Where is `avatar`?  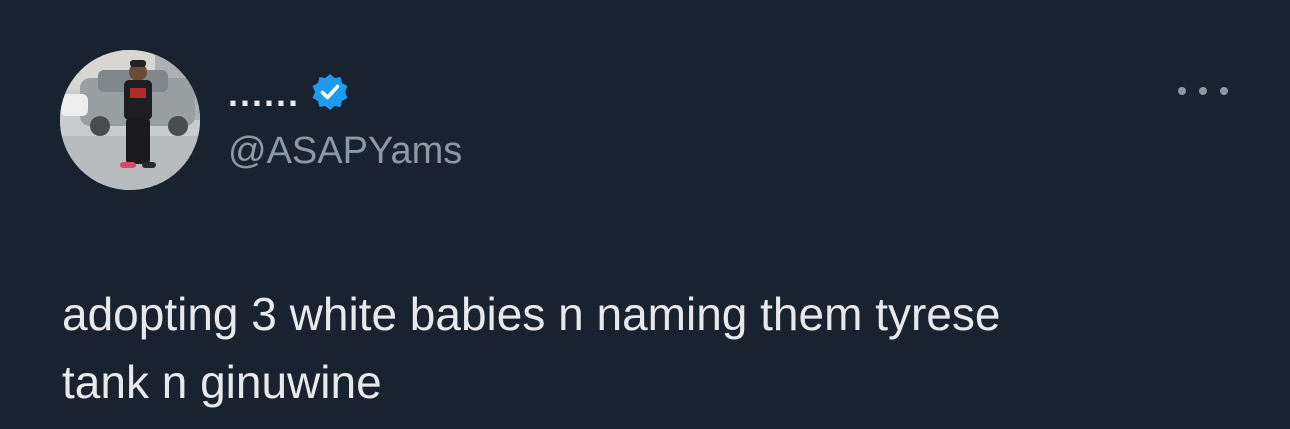 avatar is located at coordinates (130, 120).